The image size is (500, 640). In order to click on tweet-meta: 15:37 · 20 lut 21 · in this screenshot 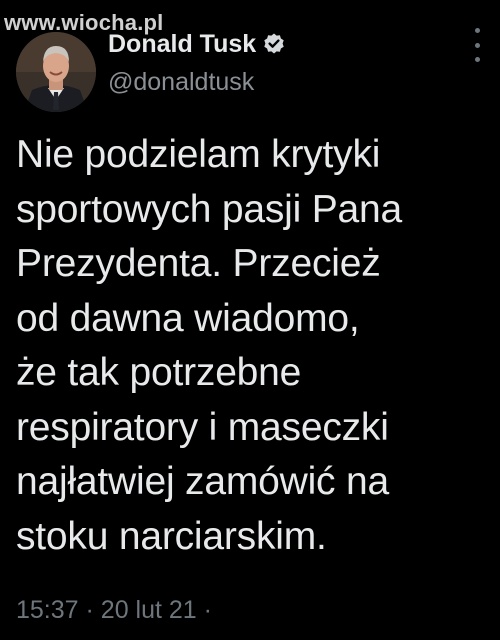, I will do `click(114, 610)`.